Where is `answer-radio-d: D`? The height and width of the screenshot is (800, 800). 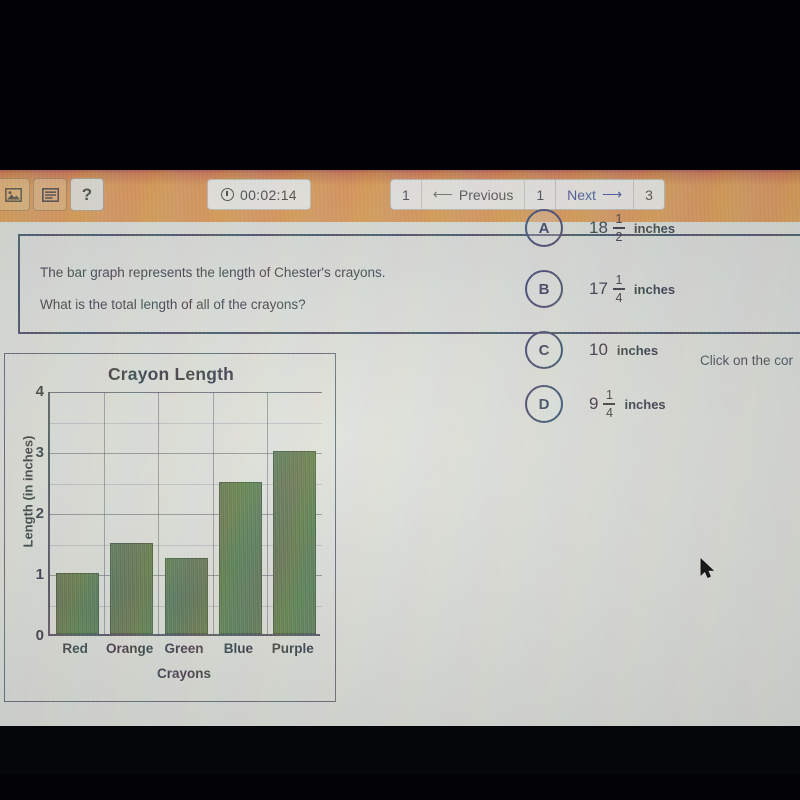
answer-radio-d: D is located at coordinates (544, 404).